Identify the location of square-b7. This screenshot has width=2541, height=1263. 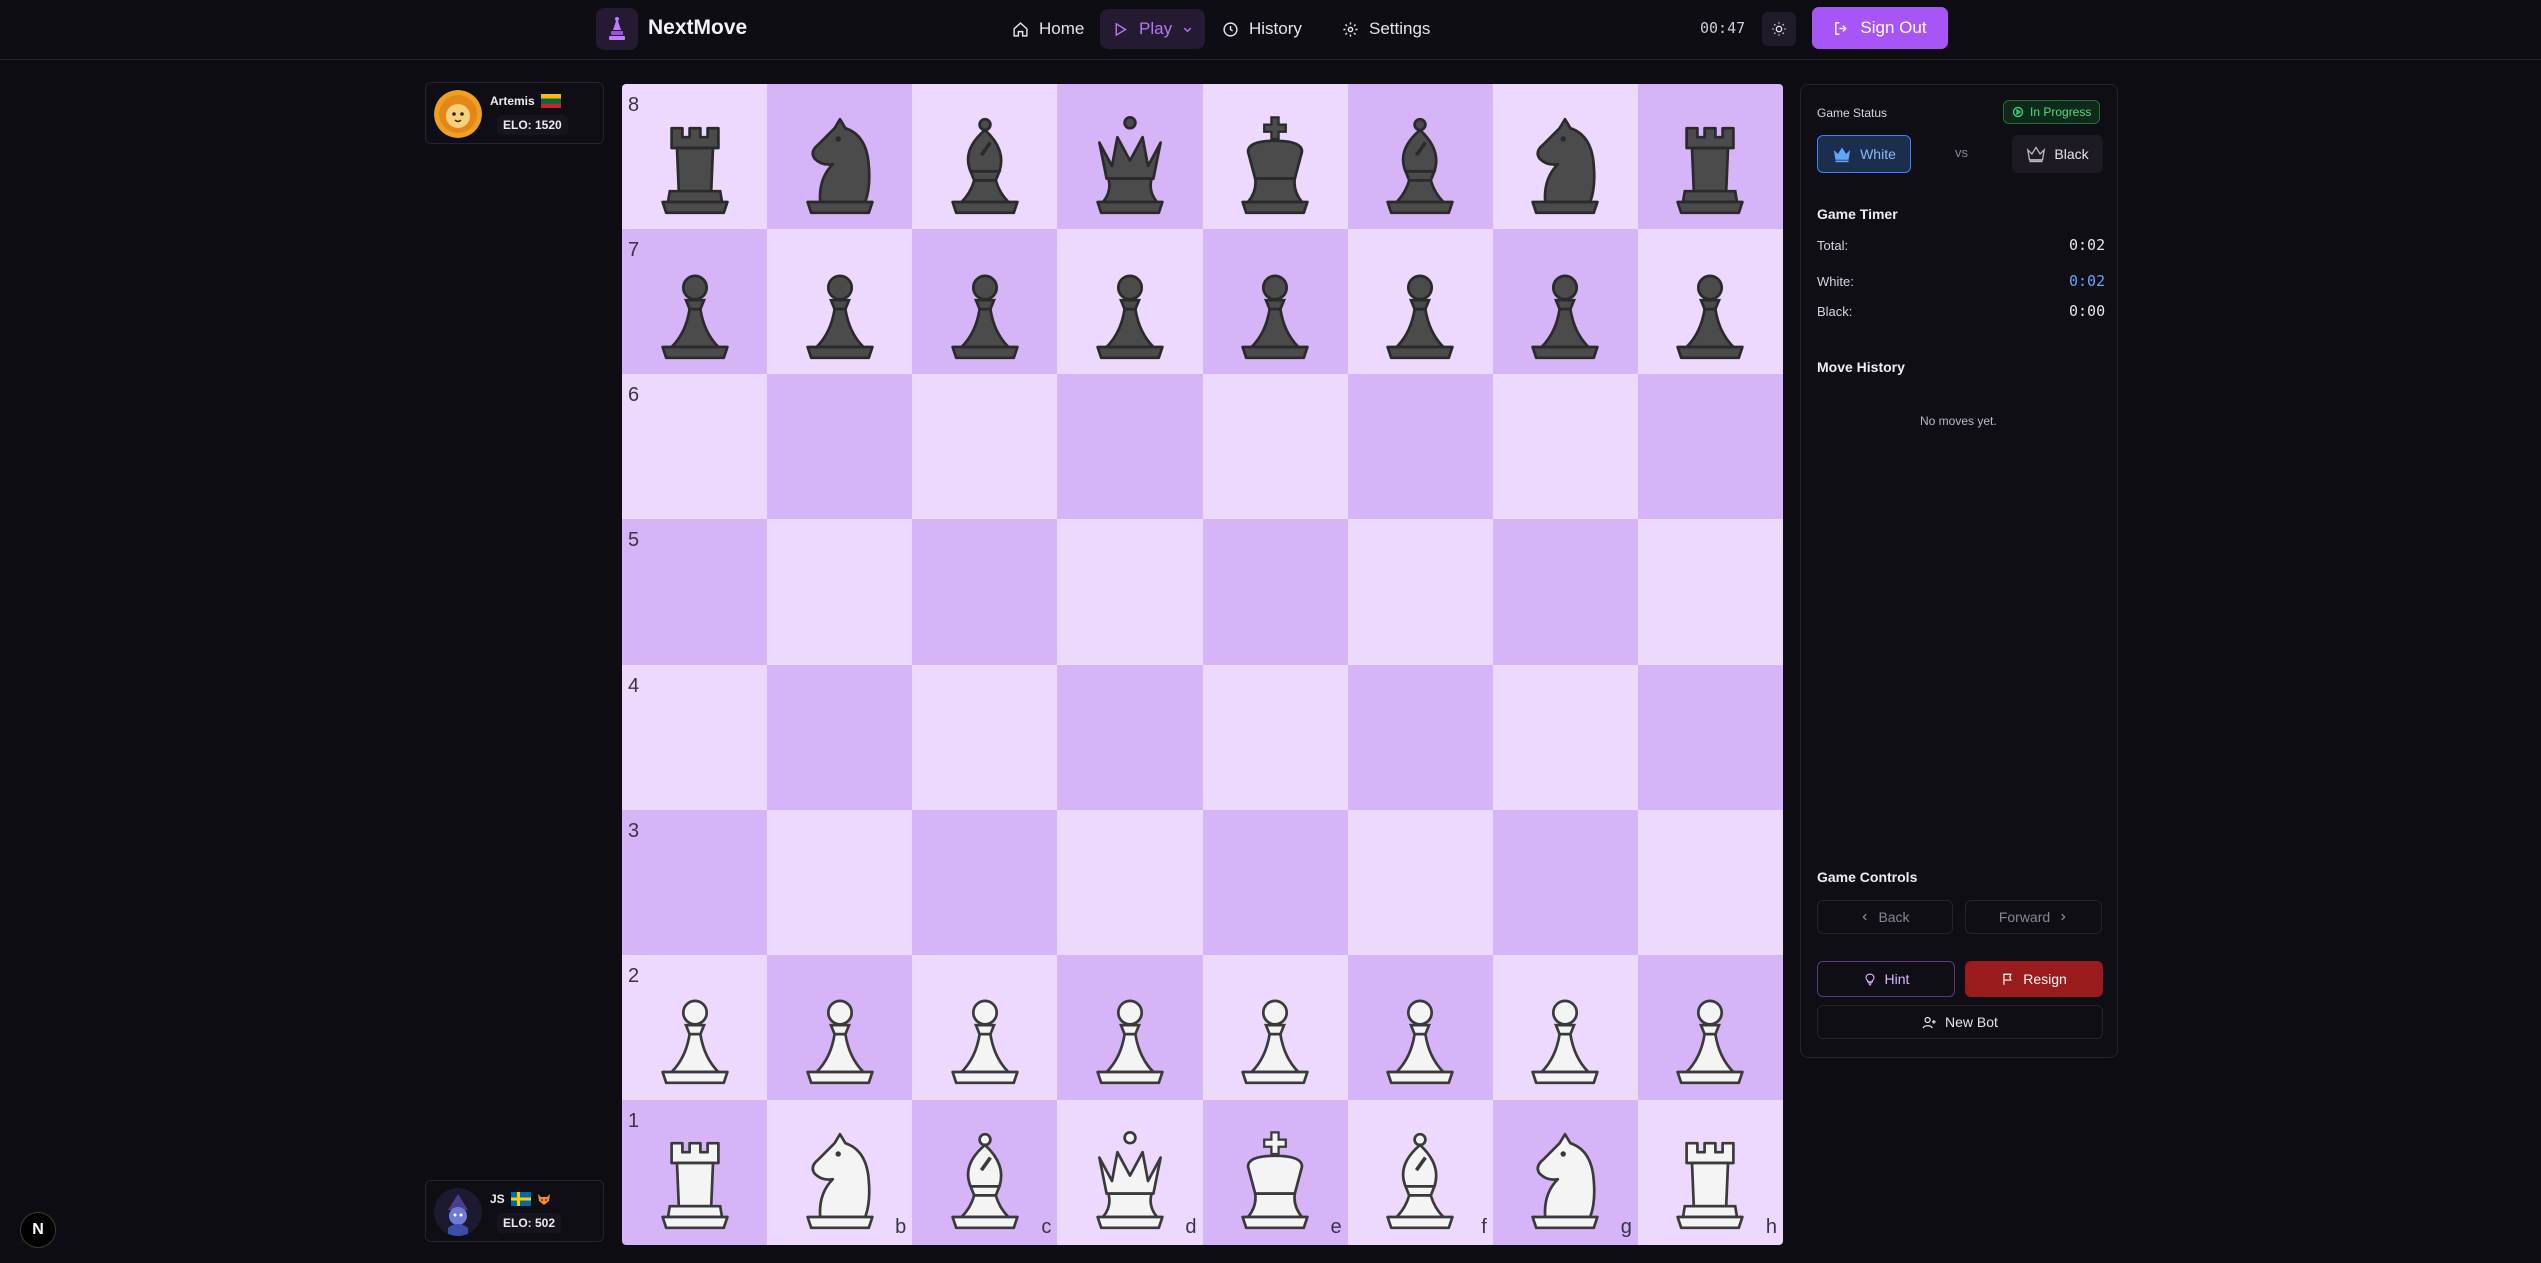
(840, 302).